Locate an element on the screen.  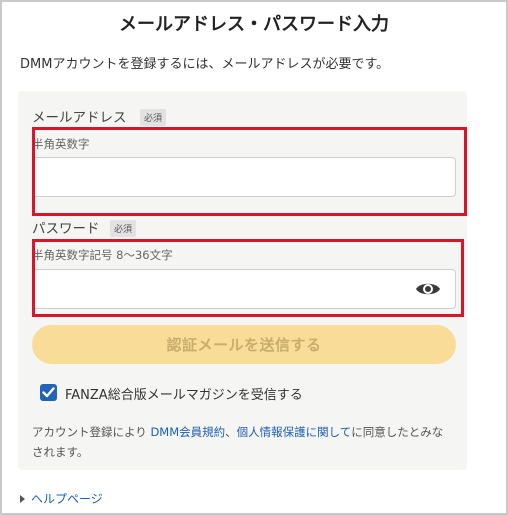
email-label: メールアドレス is located at coordinates (79, 118).